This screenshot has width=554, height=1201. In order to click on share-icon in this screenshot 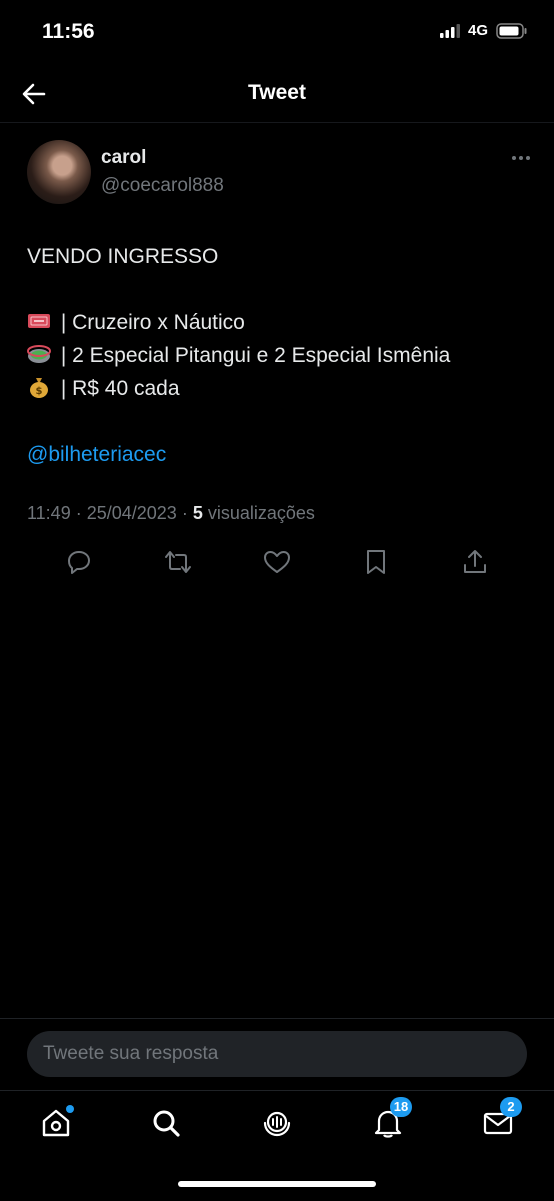, I will do `click(475, 562)`.